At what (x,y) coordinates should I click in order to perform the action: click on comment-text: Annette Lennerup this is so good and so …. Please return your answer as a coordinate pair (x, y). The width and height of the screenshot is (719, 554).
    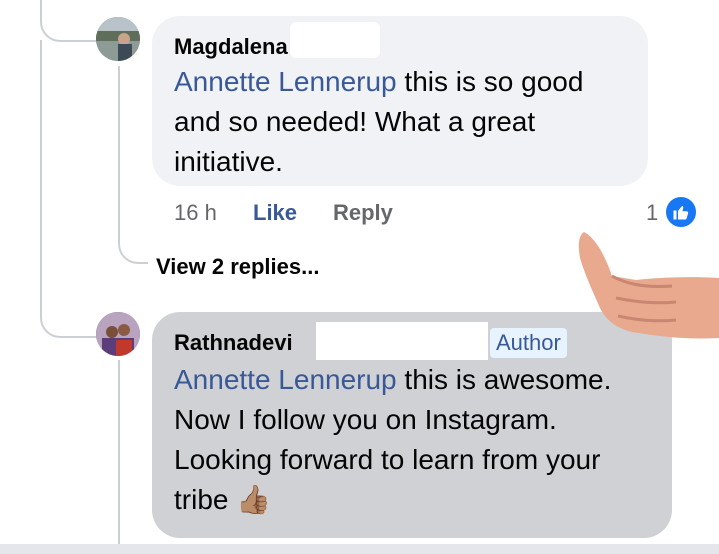
    Looking at the image, I should click on (379, 121).